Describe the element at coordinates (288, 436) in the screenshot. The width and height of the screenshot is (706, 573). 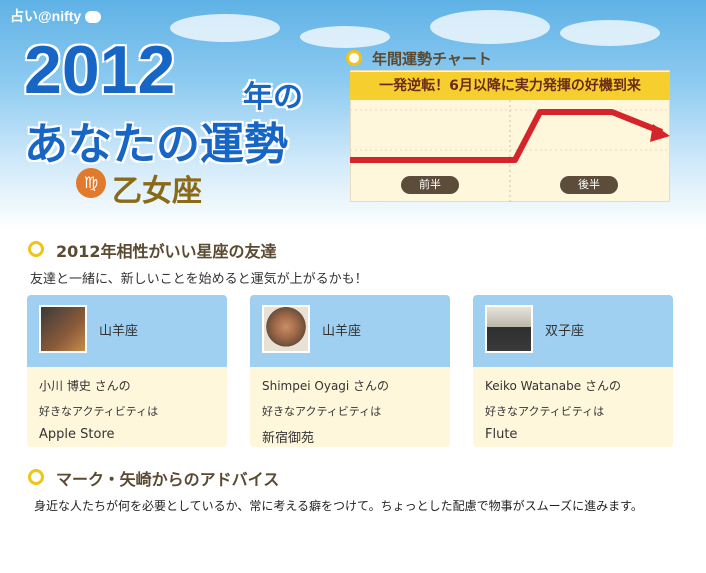
I see `friend-activity: 新宿御苑` at that location.